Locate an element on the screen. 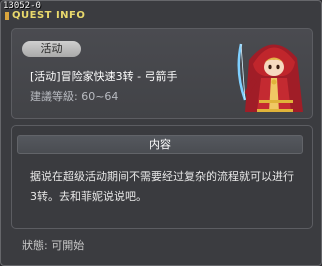 This screenshot has height=266, width=322. hooded-archer-npc-icon is located at coordinates (270, 77).